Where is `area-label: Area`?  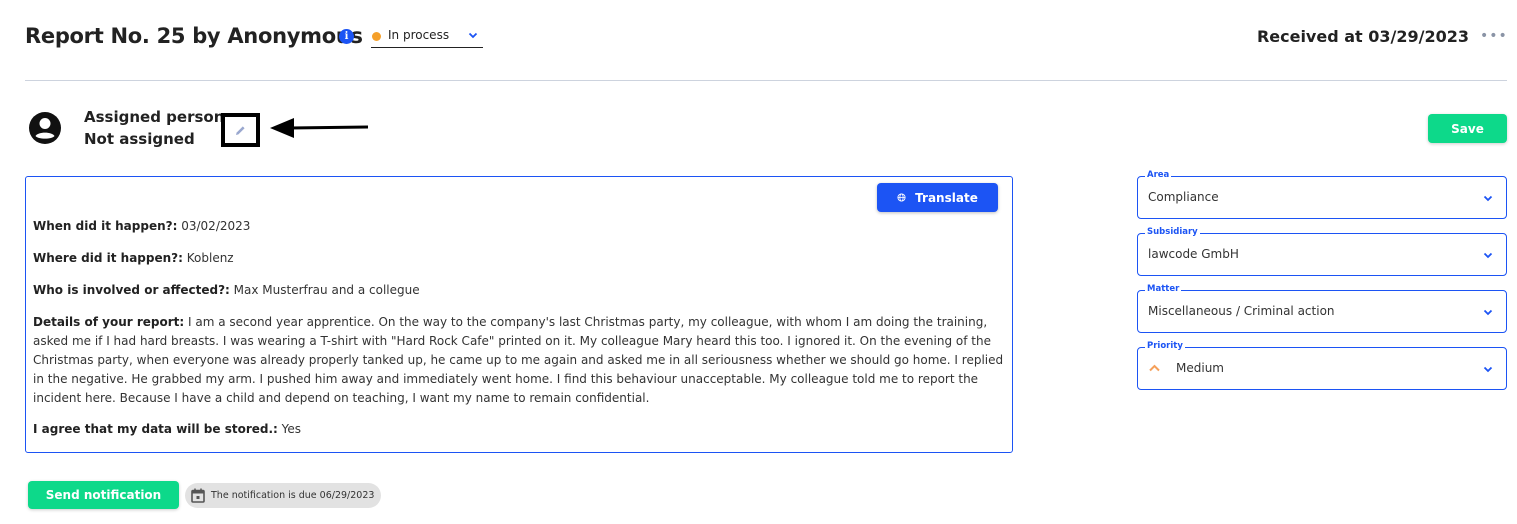 area-label: Area is located at coordinates (1158, 175).